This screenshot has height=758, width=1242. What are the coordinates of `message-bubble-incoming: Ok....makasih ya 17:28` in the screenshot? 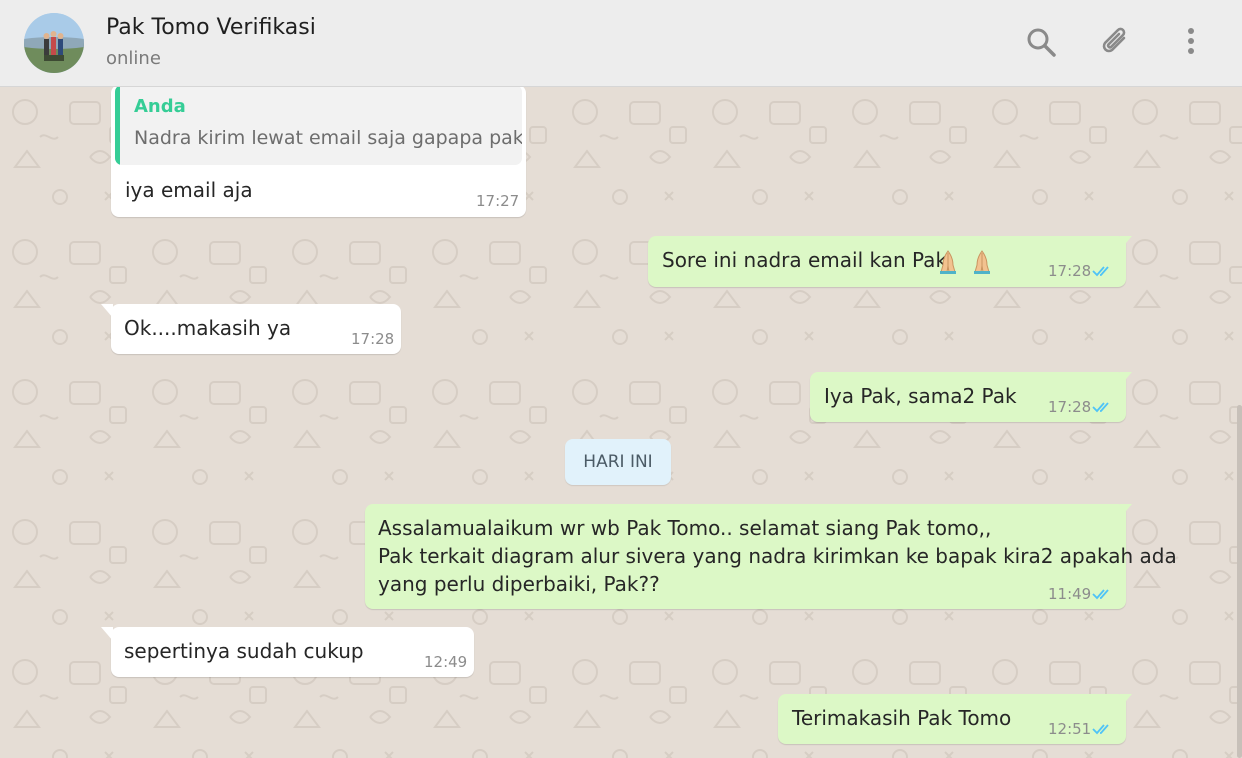 It's located at (251, 329).